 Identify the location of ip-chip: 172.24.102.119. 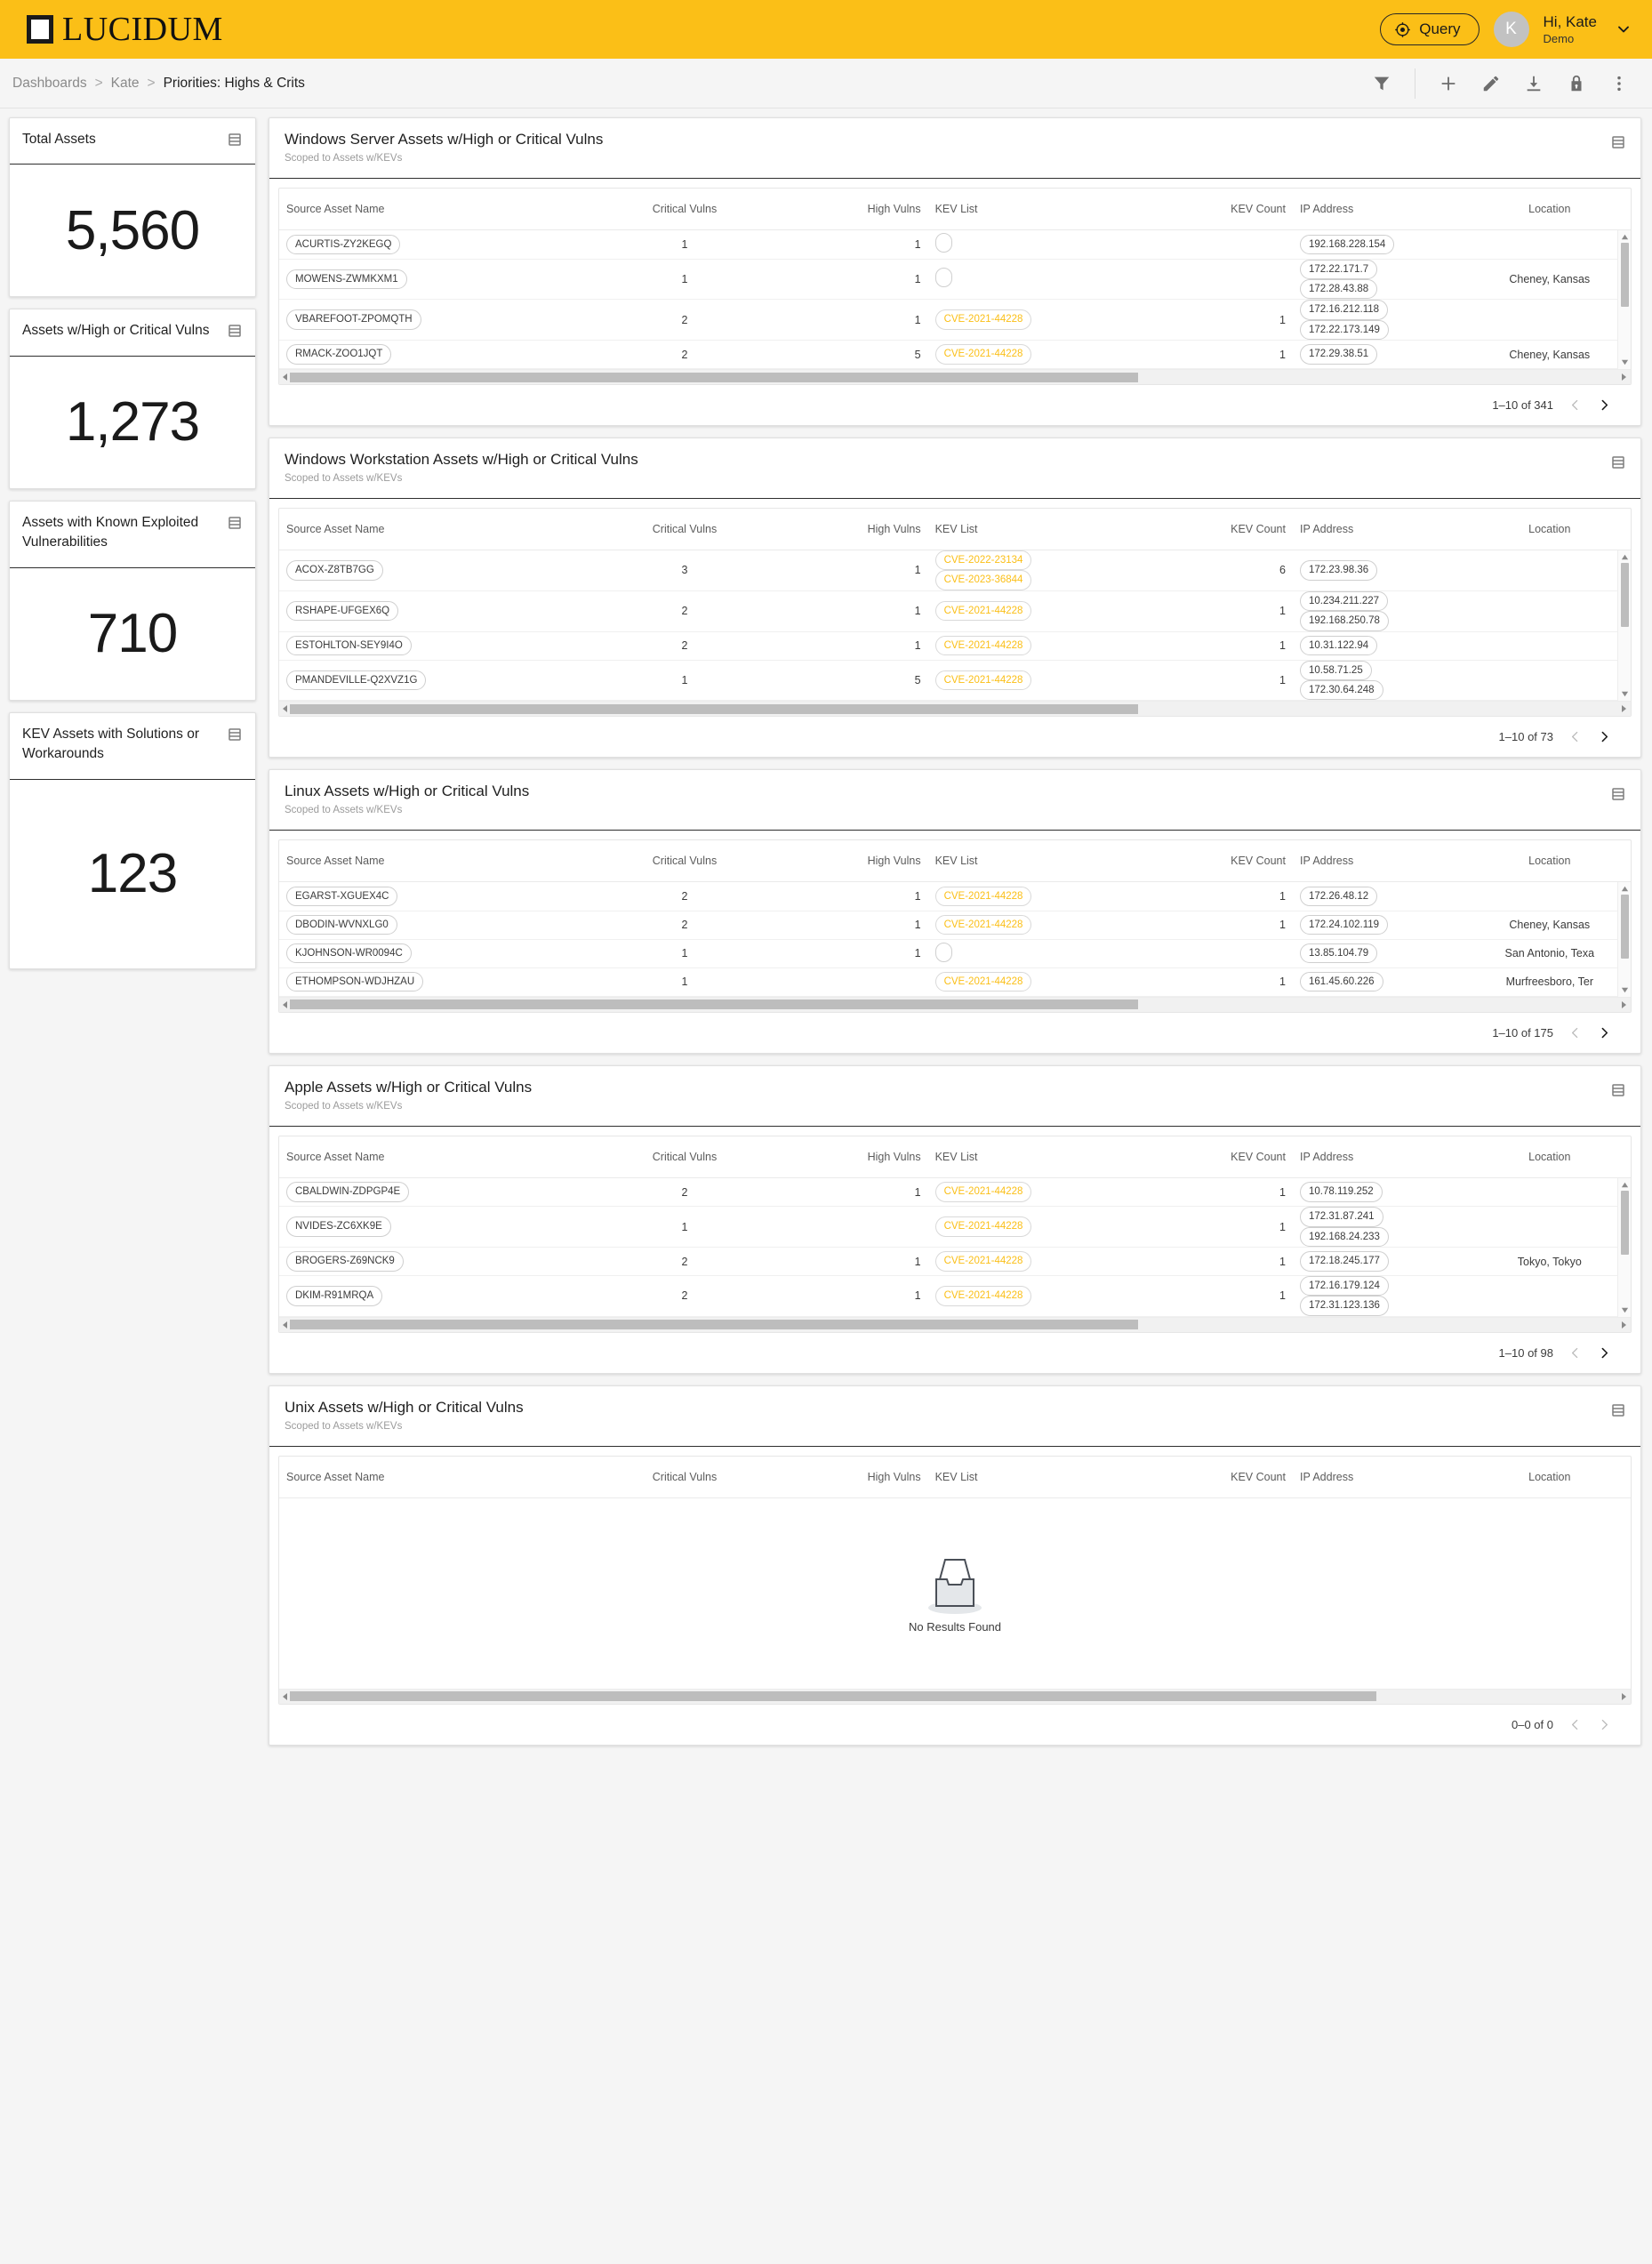
(1344, 925).